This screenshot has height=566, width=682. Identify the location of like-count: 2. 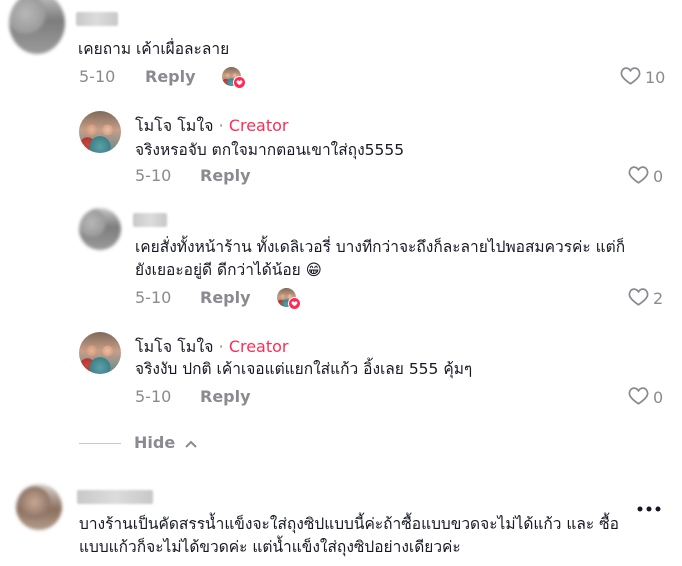
(658, 298).